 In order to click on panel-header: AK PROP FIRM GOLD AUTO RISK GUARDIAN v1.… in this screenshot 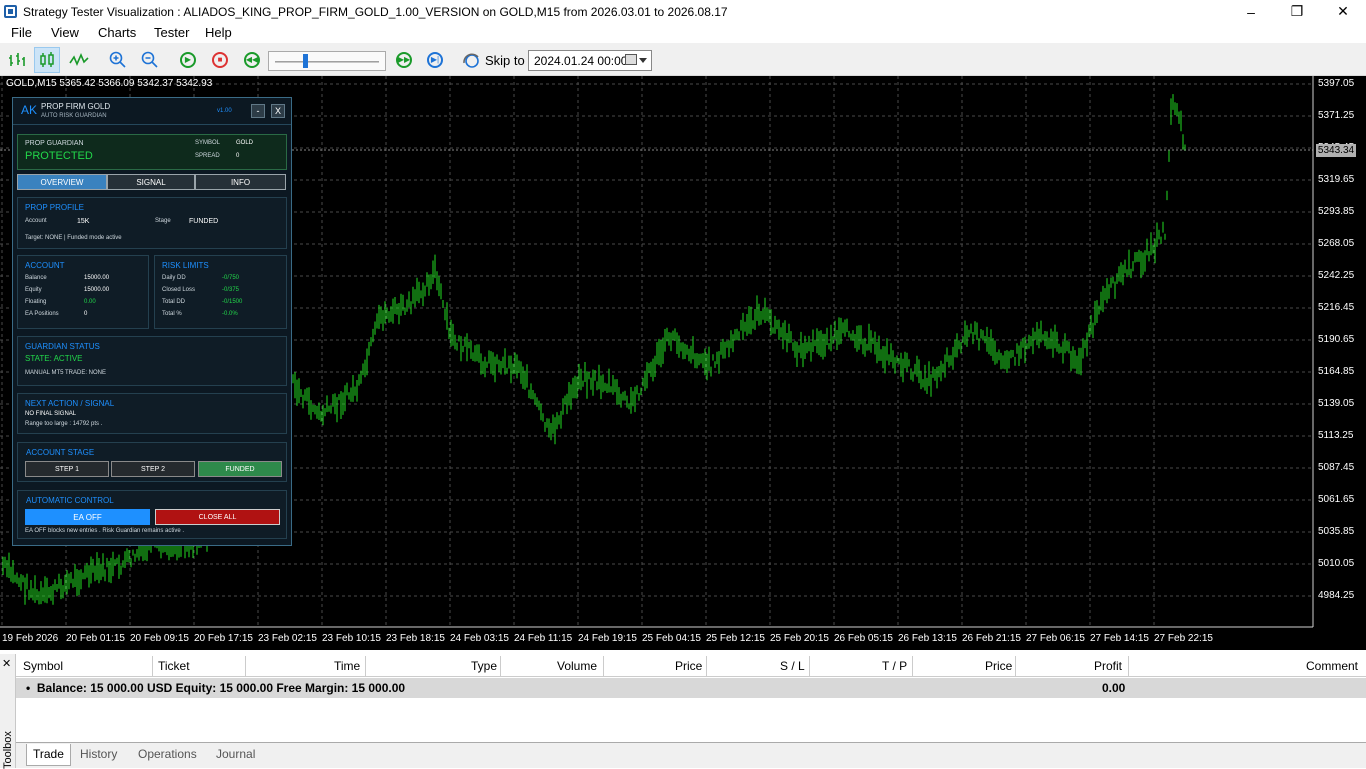, I will do `click(152, 111)`.